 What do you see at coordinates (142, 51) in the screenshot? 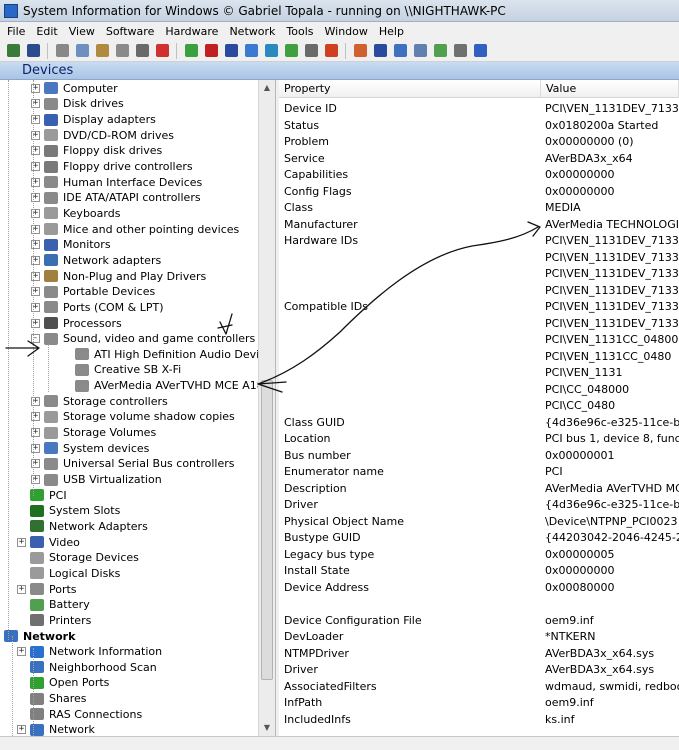
I see `print-button` at bounding box center [142, 51].